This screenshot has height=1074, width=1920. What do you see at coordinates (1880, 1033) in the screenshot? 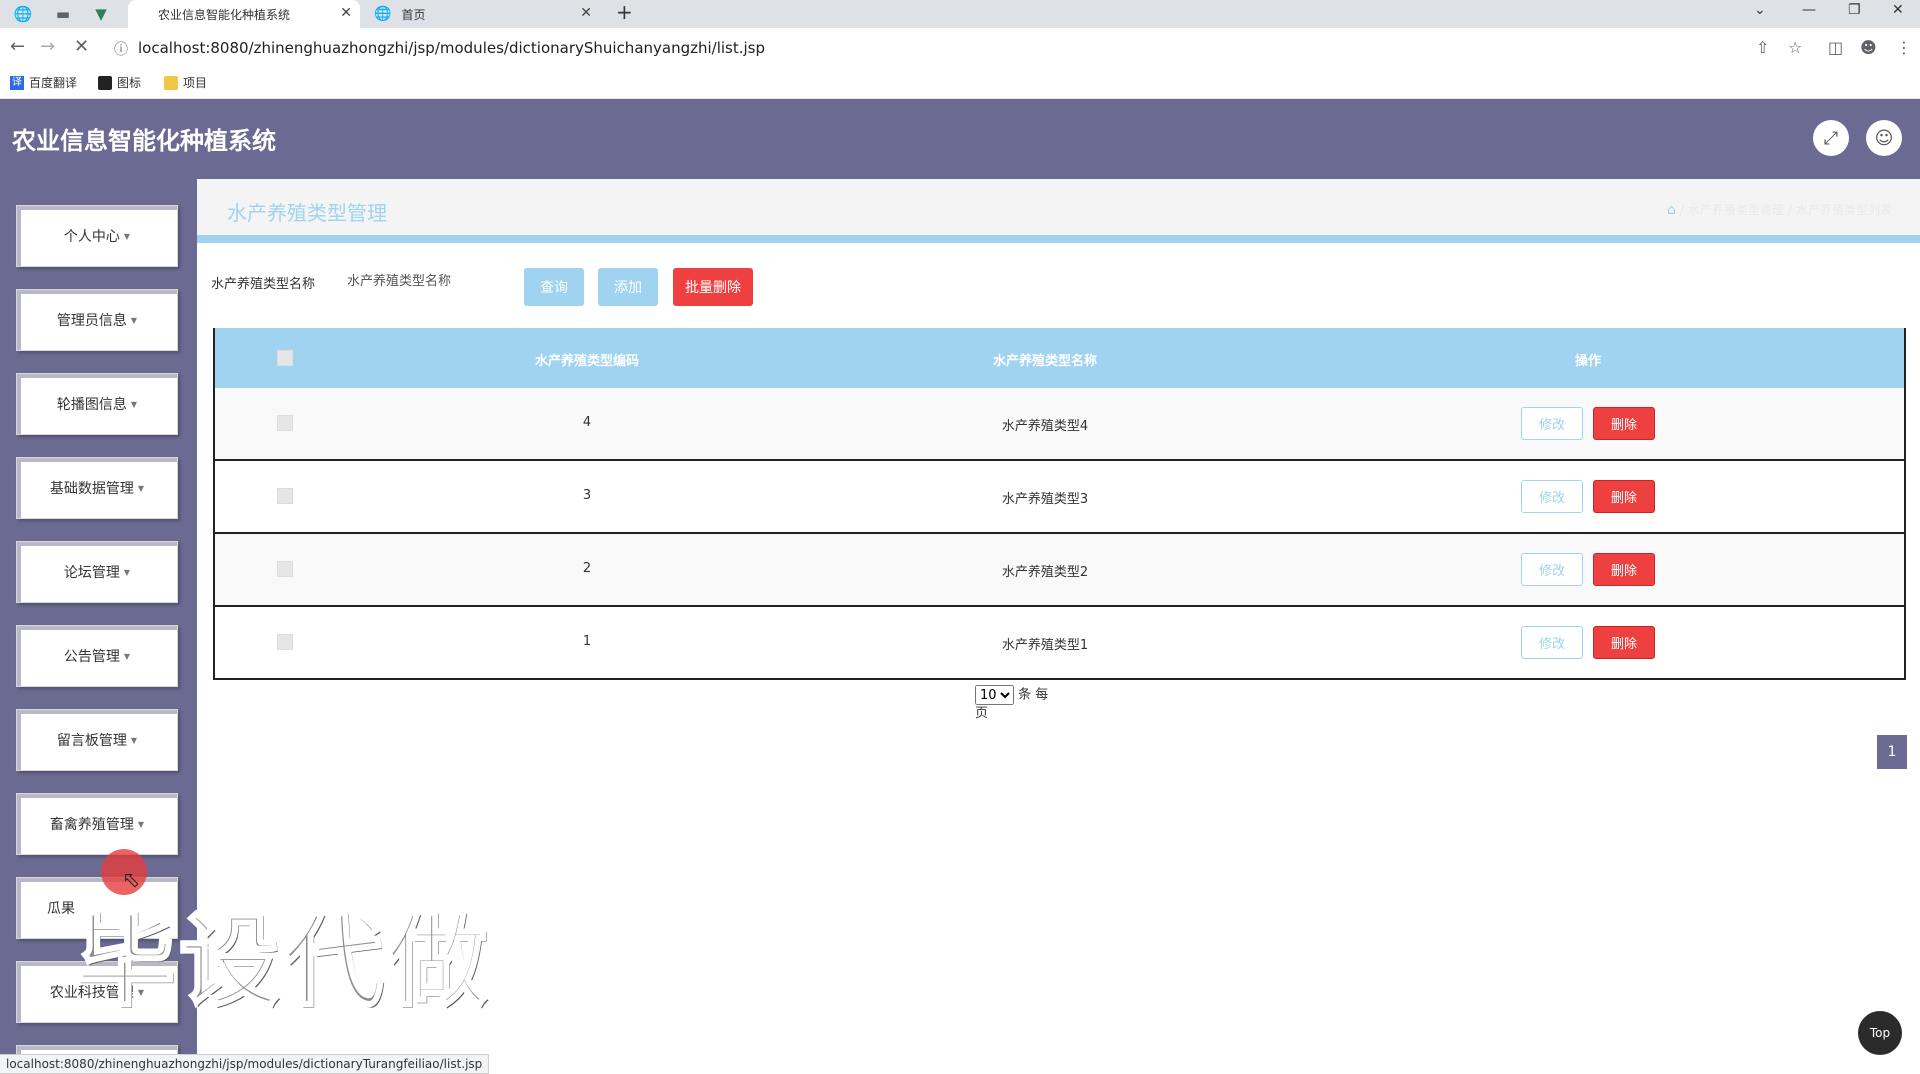
I see `back-to-top-button: Top` at bounding box center [1880, 1033].